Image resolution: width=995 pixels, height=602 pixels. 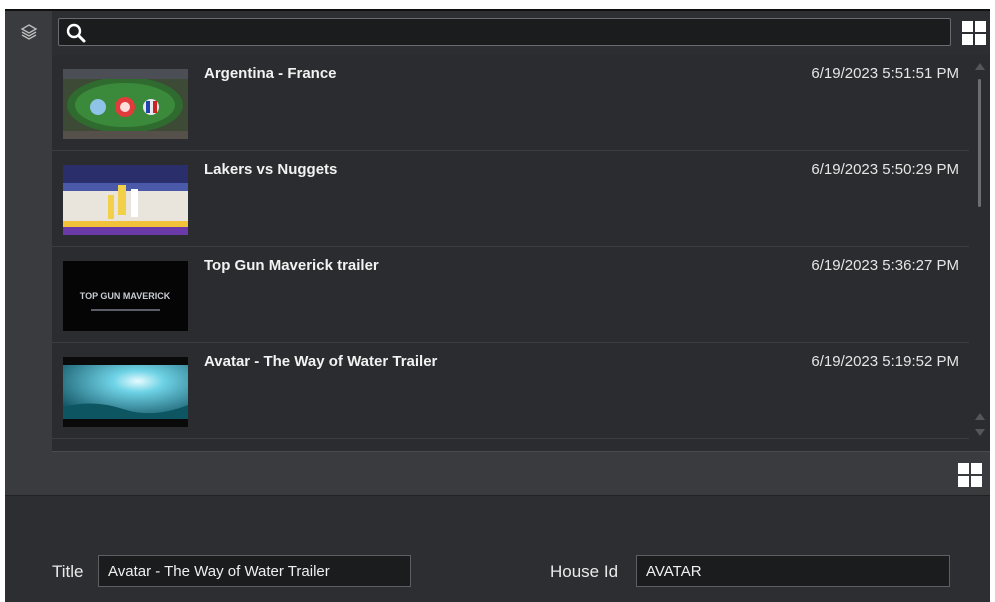 I want to click on item-title: Argentina - France, so click(x=270, y=73).